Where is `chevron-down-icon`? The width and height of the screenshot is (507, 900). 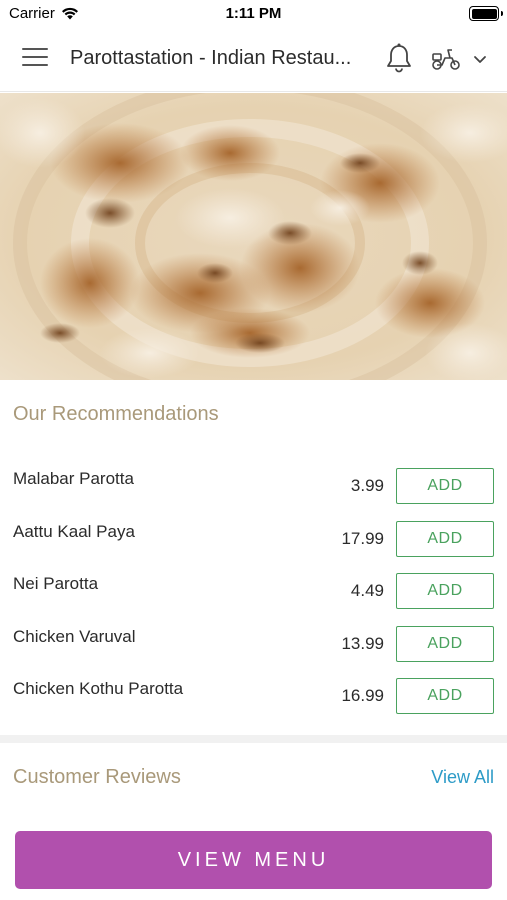
chevron-down-icon is located at coordinates (480, 59).